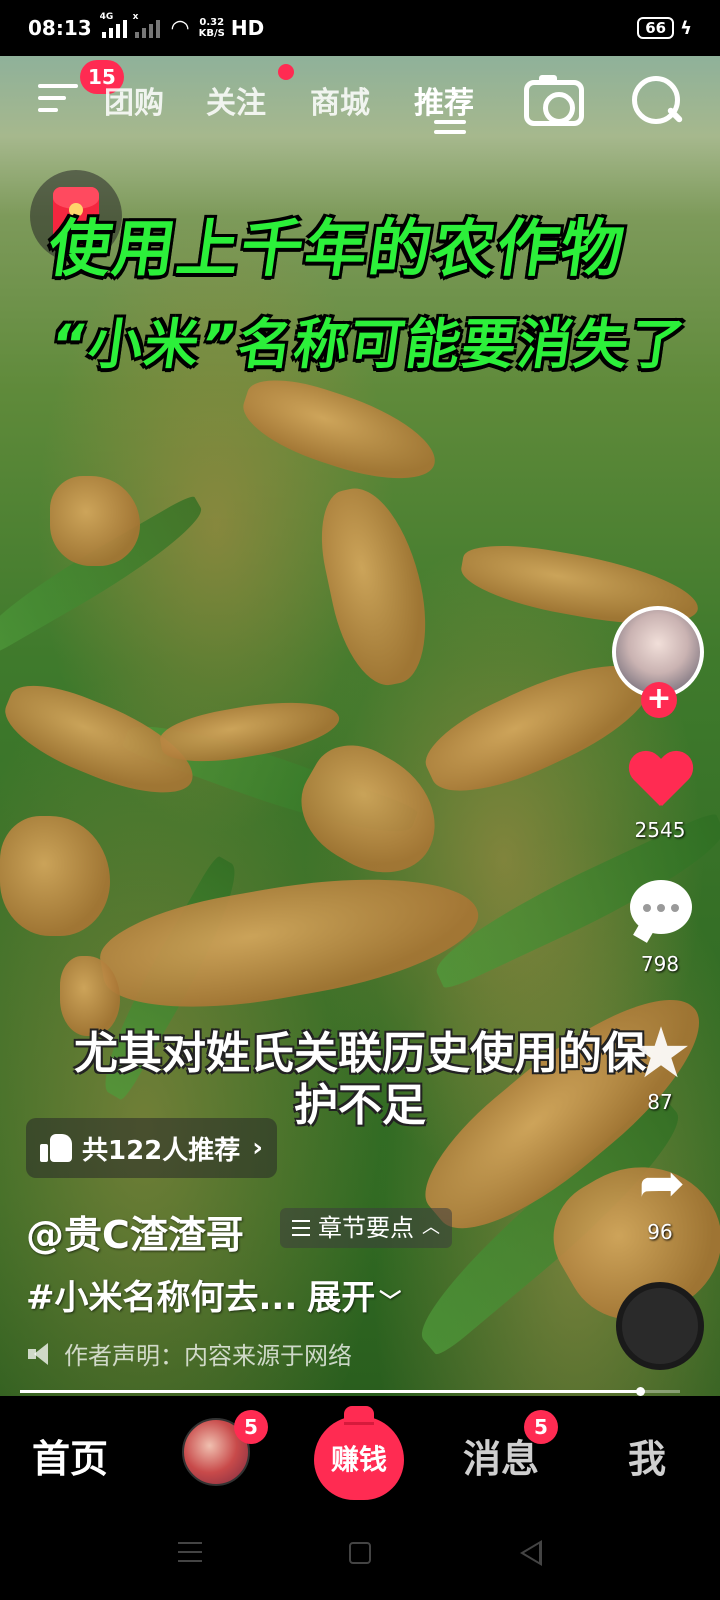 The width and height of the screenshot is (720, 1600). Describe the element at coordinates (337, 248) in the screenshot. I see `video-title-line1: 使用上千年的农作物` at that location.